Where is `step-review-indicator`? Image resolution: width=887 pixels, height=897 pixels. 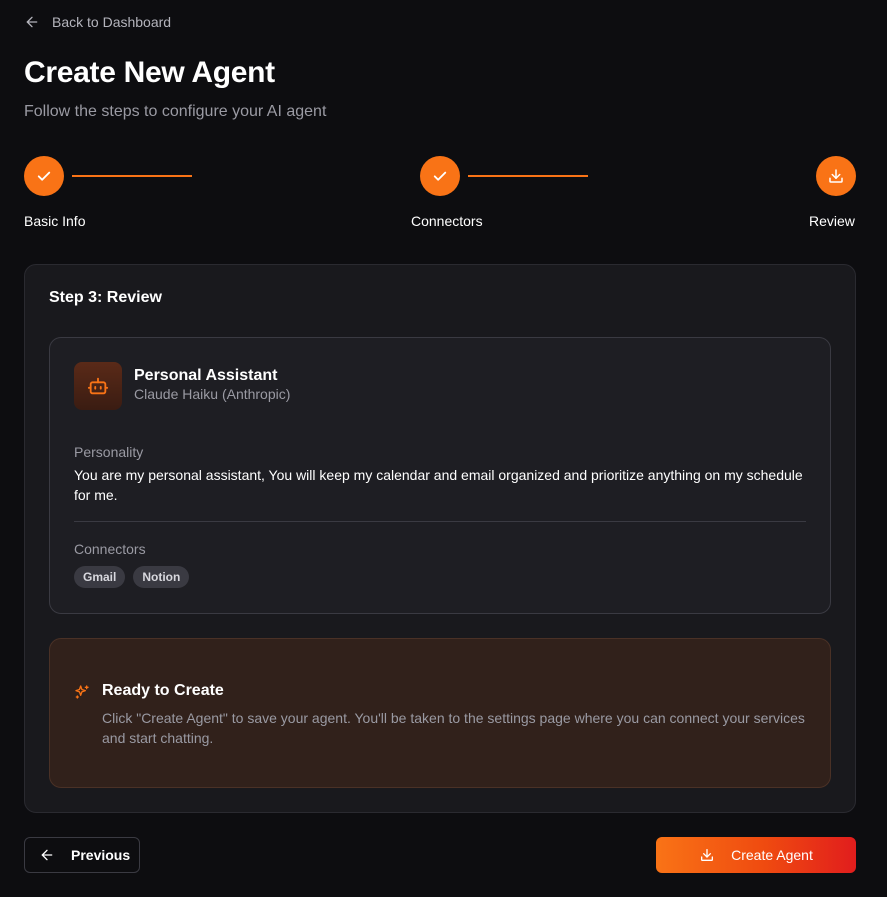
step-review-indicator is located at coordinates (836, 176).